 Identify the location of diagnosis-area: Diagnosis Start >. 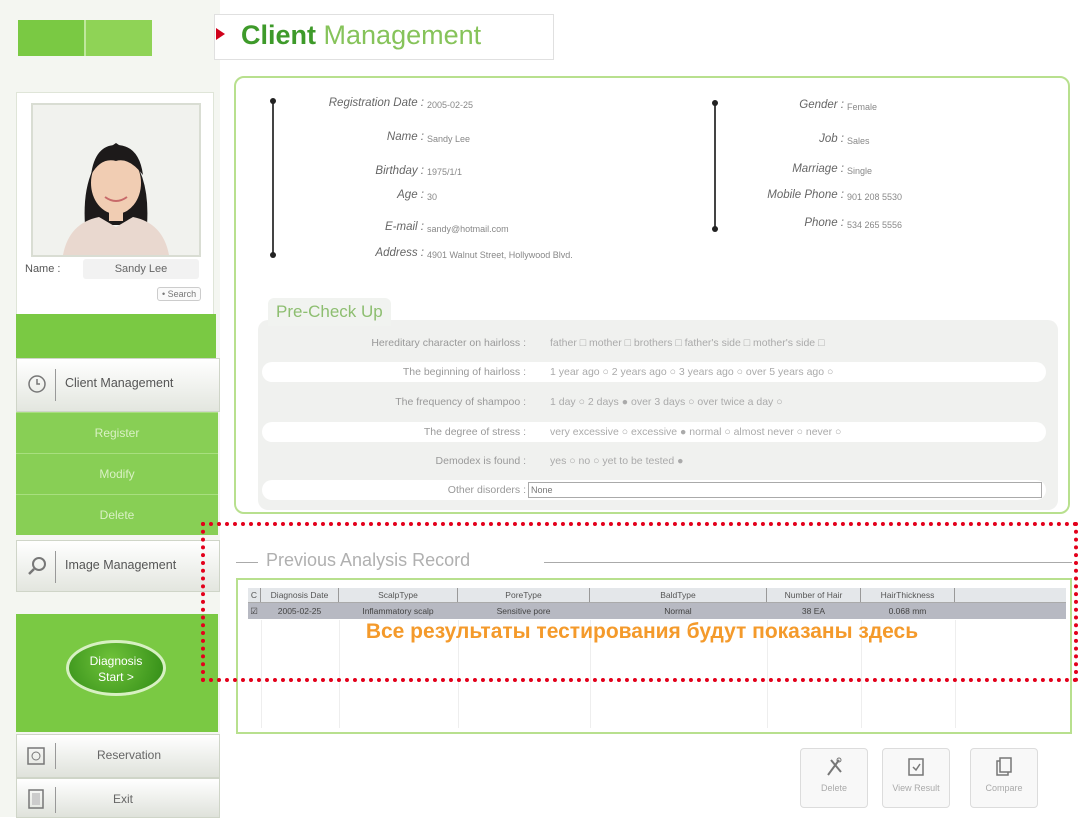
(117, 673).